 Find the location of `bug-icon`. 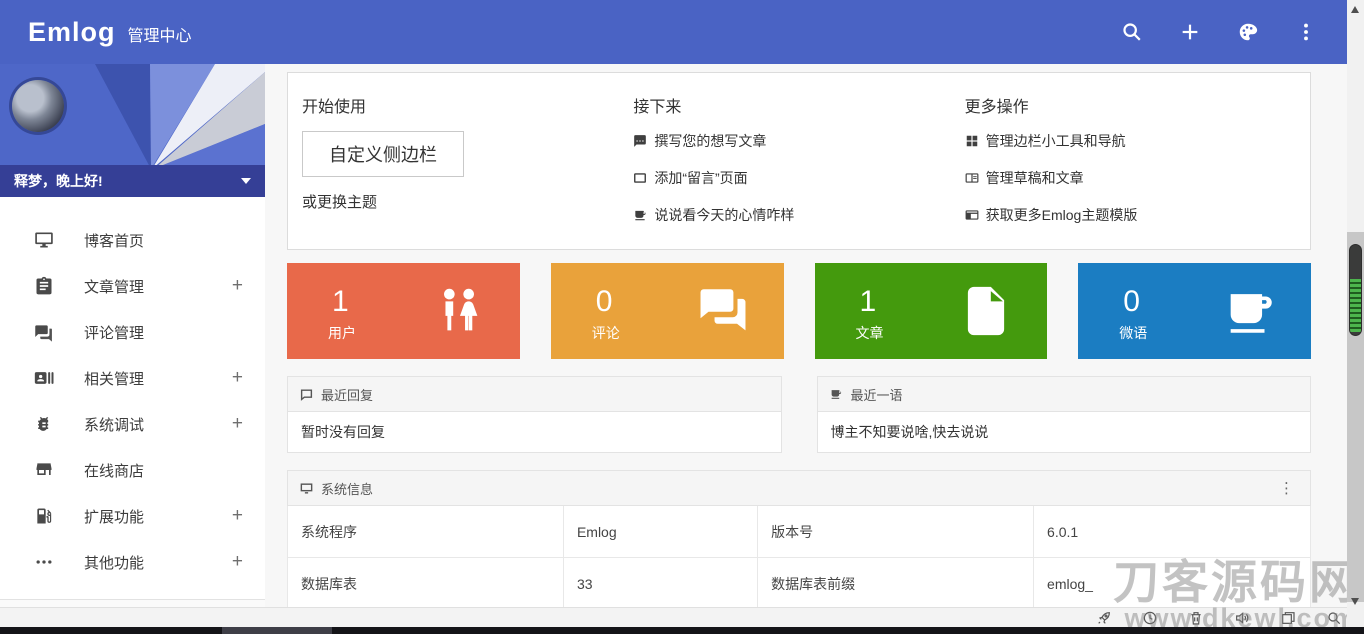

bug-icon is located at coordinates (44, 424).